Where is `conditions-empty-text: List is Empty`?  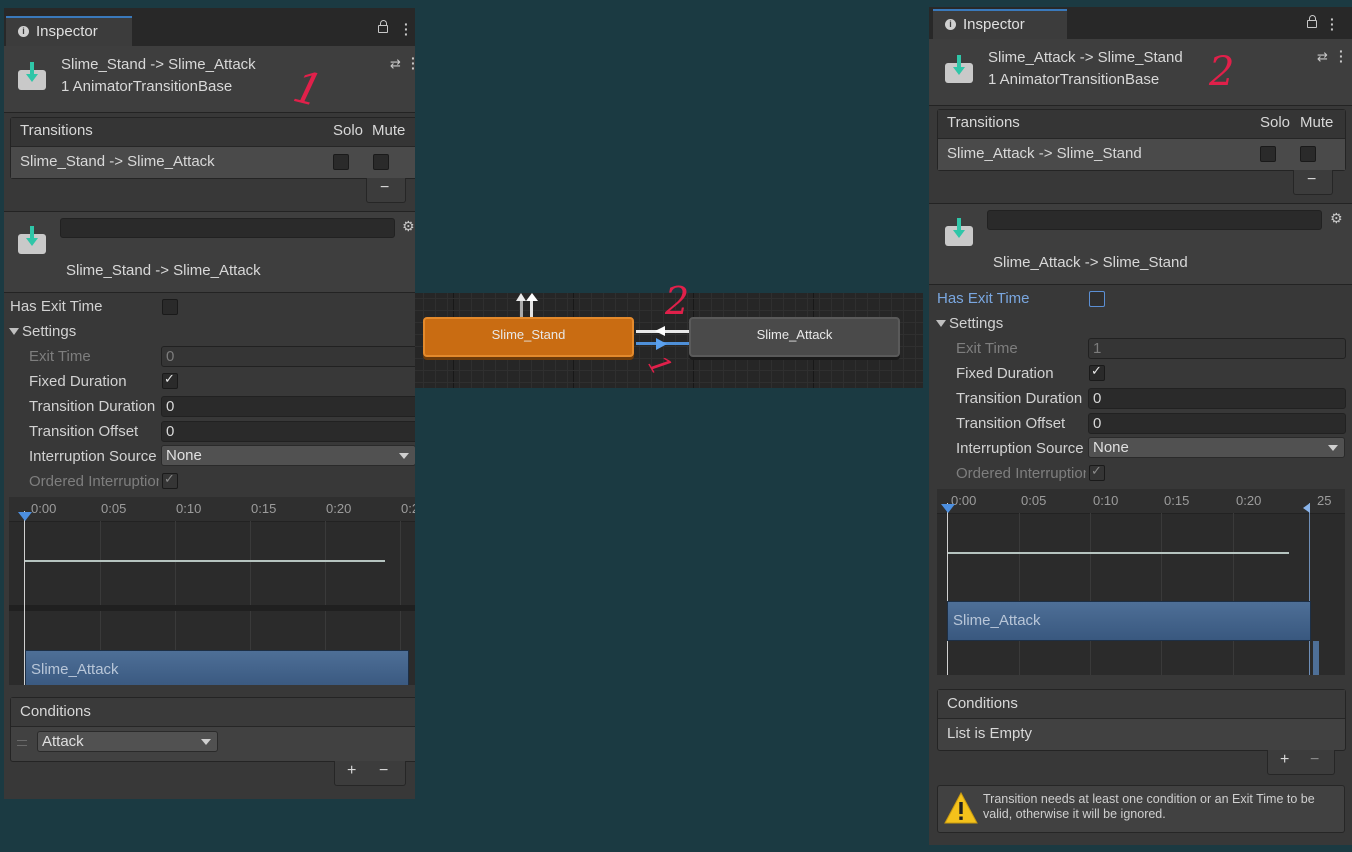 conditions-empty-text: List is Empty is located at coordinates (990, 733).